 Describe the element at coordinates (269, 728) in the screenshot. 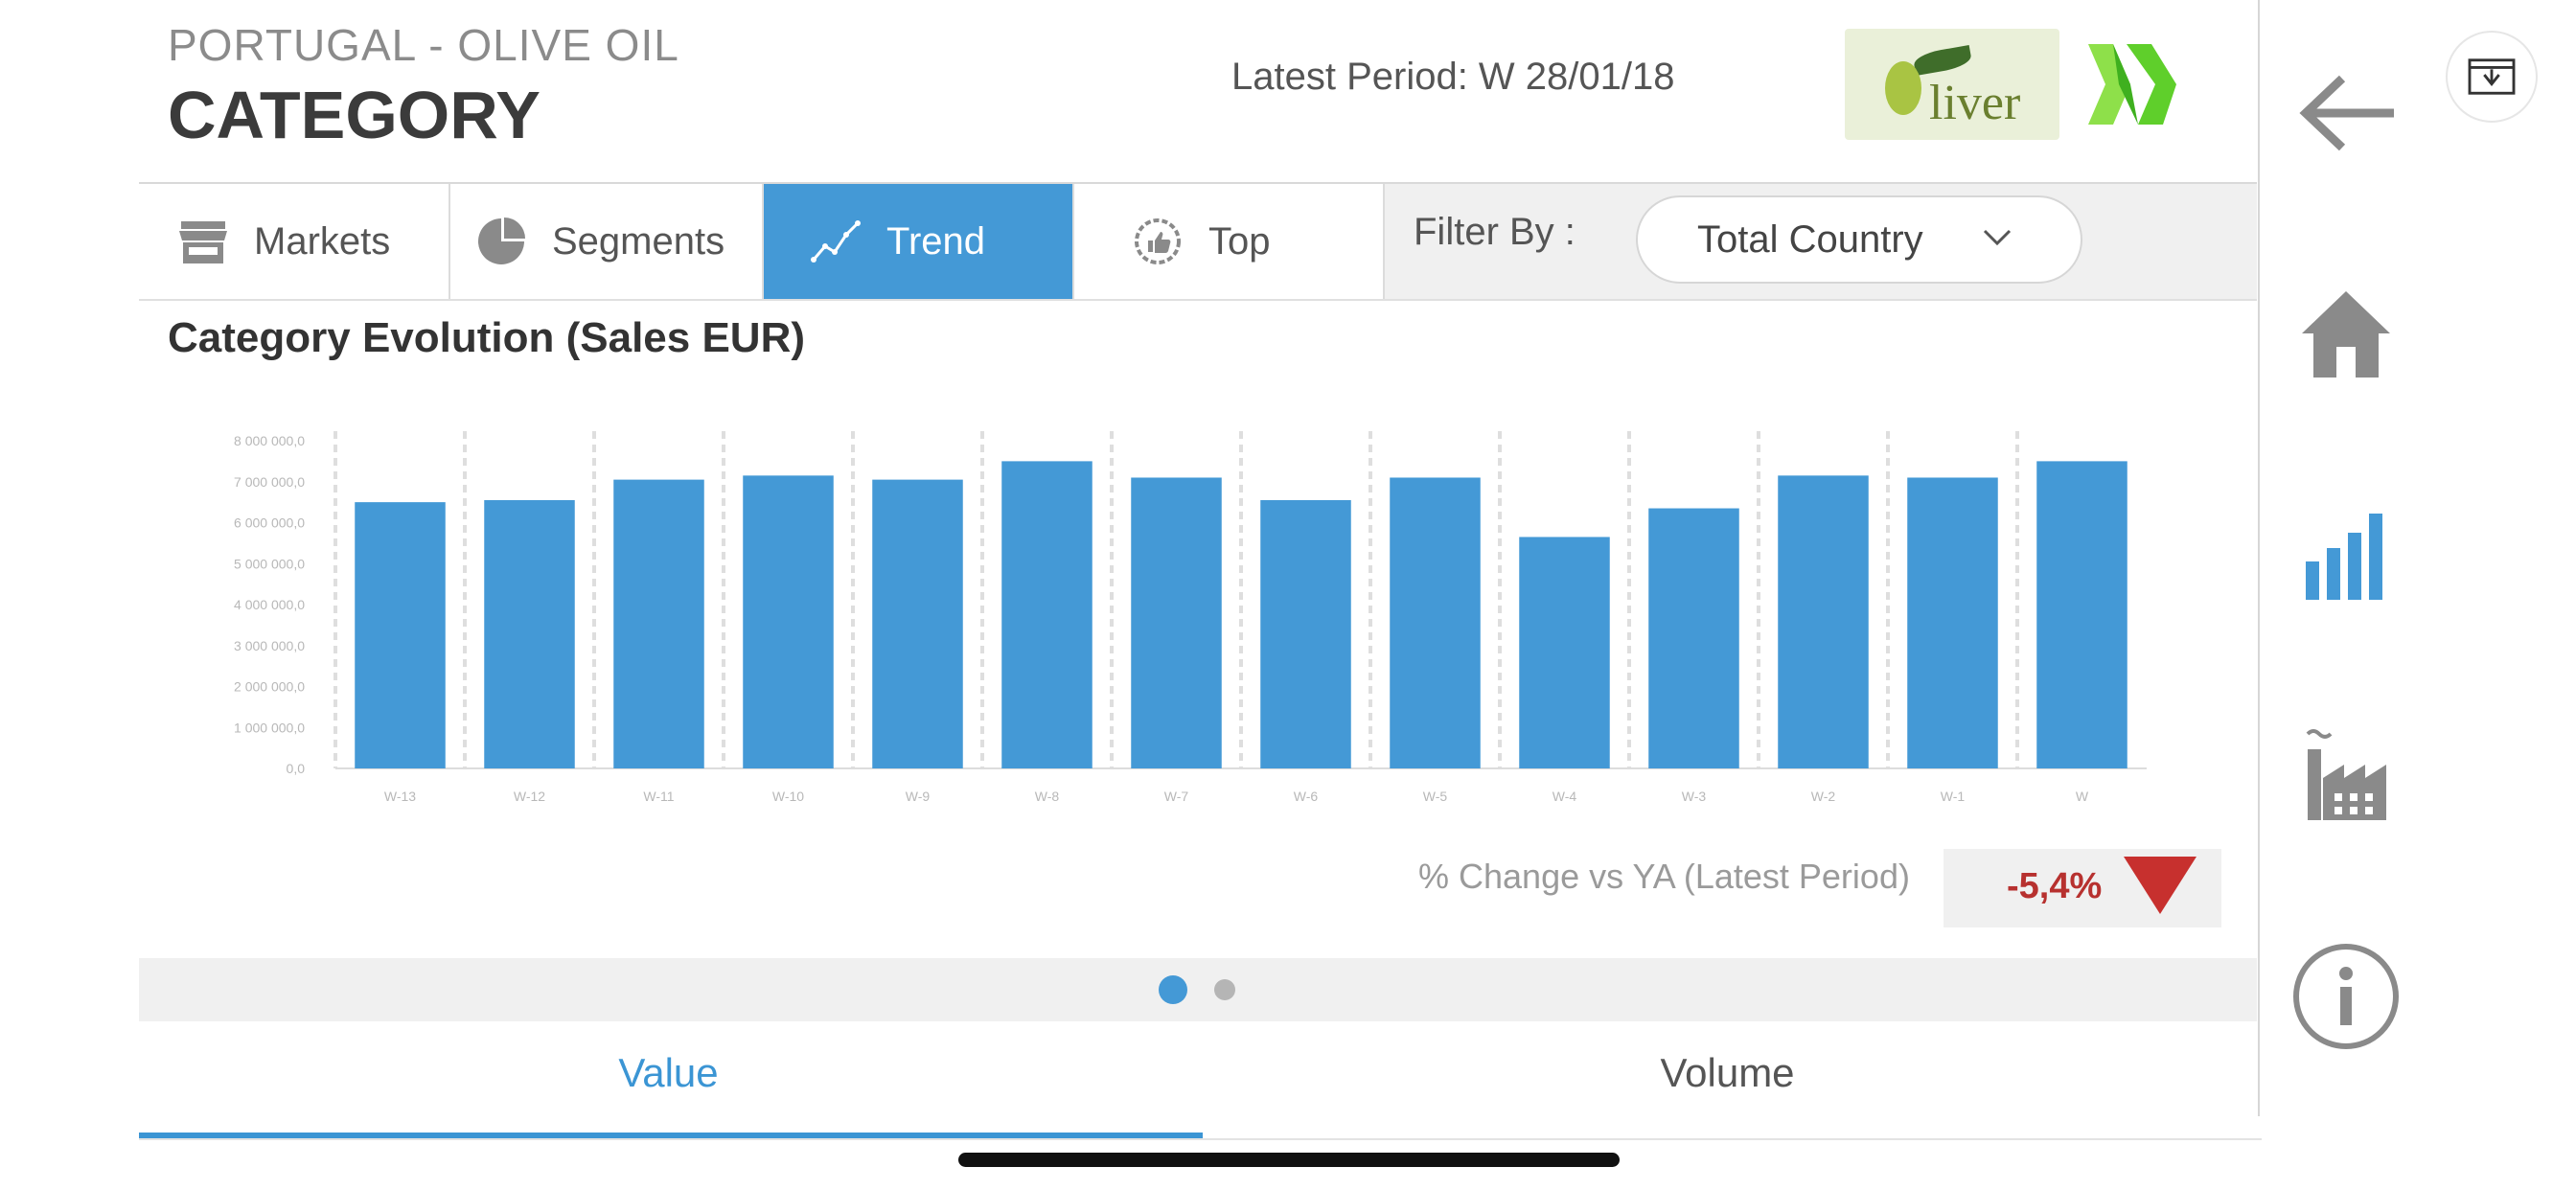

I see `y-tick-label: 1 000 000,0` at that location.